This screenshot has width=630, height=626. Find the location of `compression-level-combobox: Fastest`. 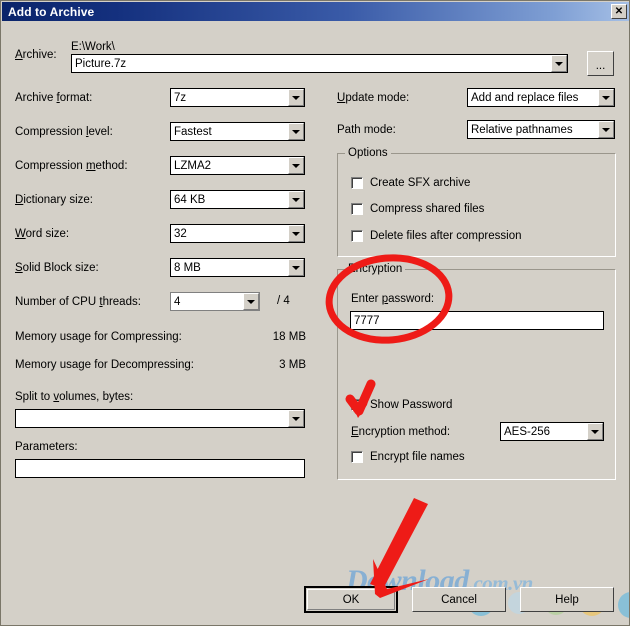

compression-level-combobox: Fastest is located at coordinates (237, 131).